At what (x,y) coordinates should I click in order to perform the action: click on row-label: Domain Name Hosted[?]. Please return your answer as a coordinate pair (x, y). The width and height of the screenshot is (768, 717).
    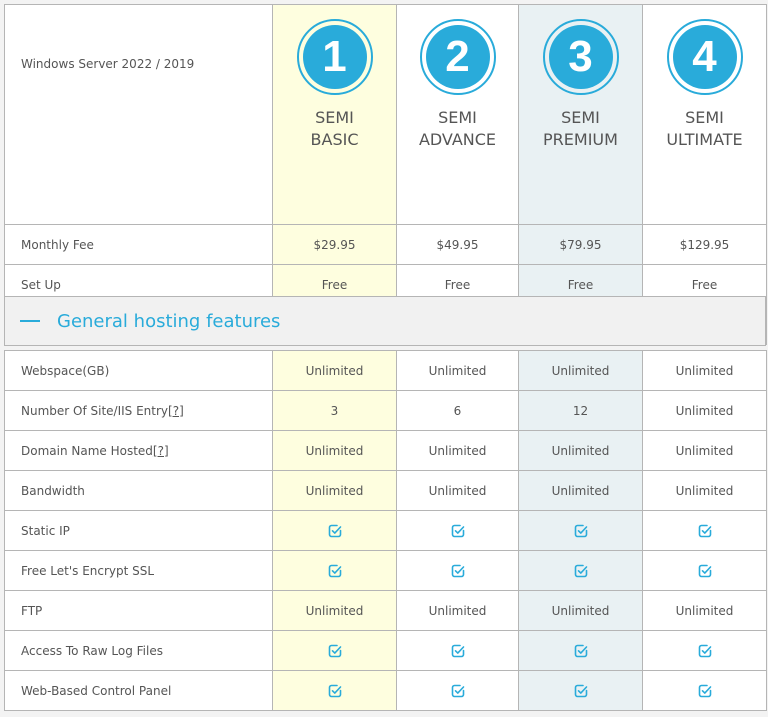
    Looking at the image, I should click on (138, 450).